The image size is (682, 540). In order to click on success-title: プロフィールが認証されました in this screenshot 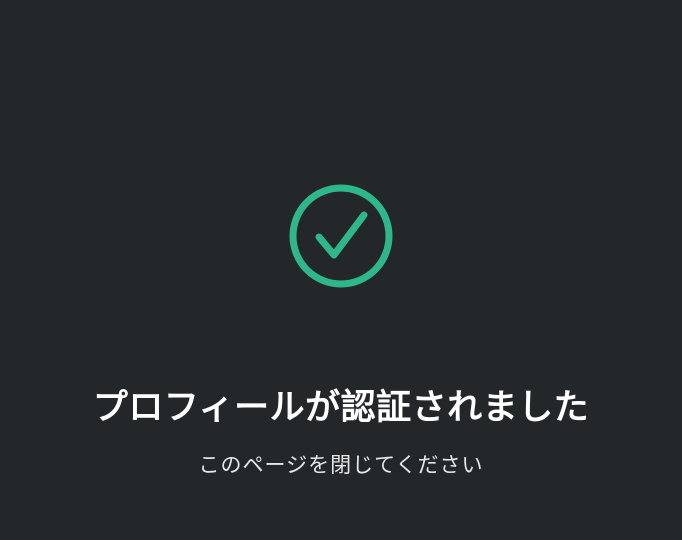, I will do `click(341, 408)`.